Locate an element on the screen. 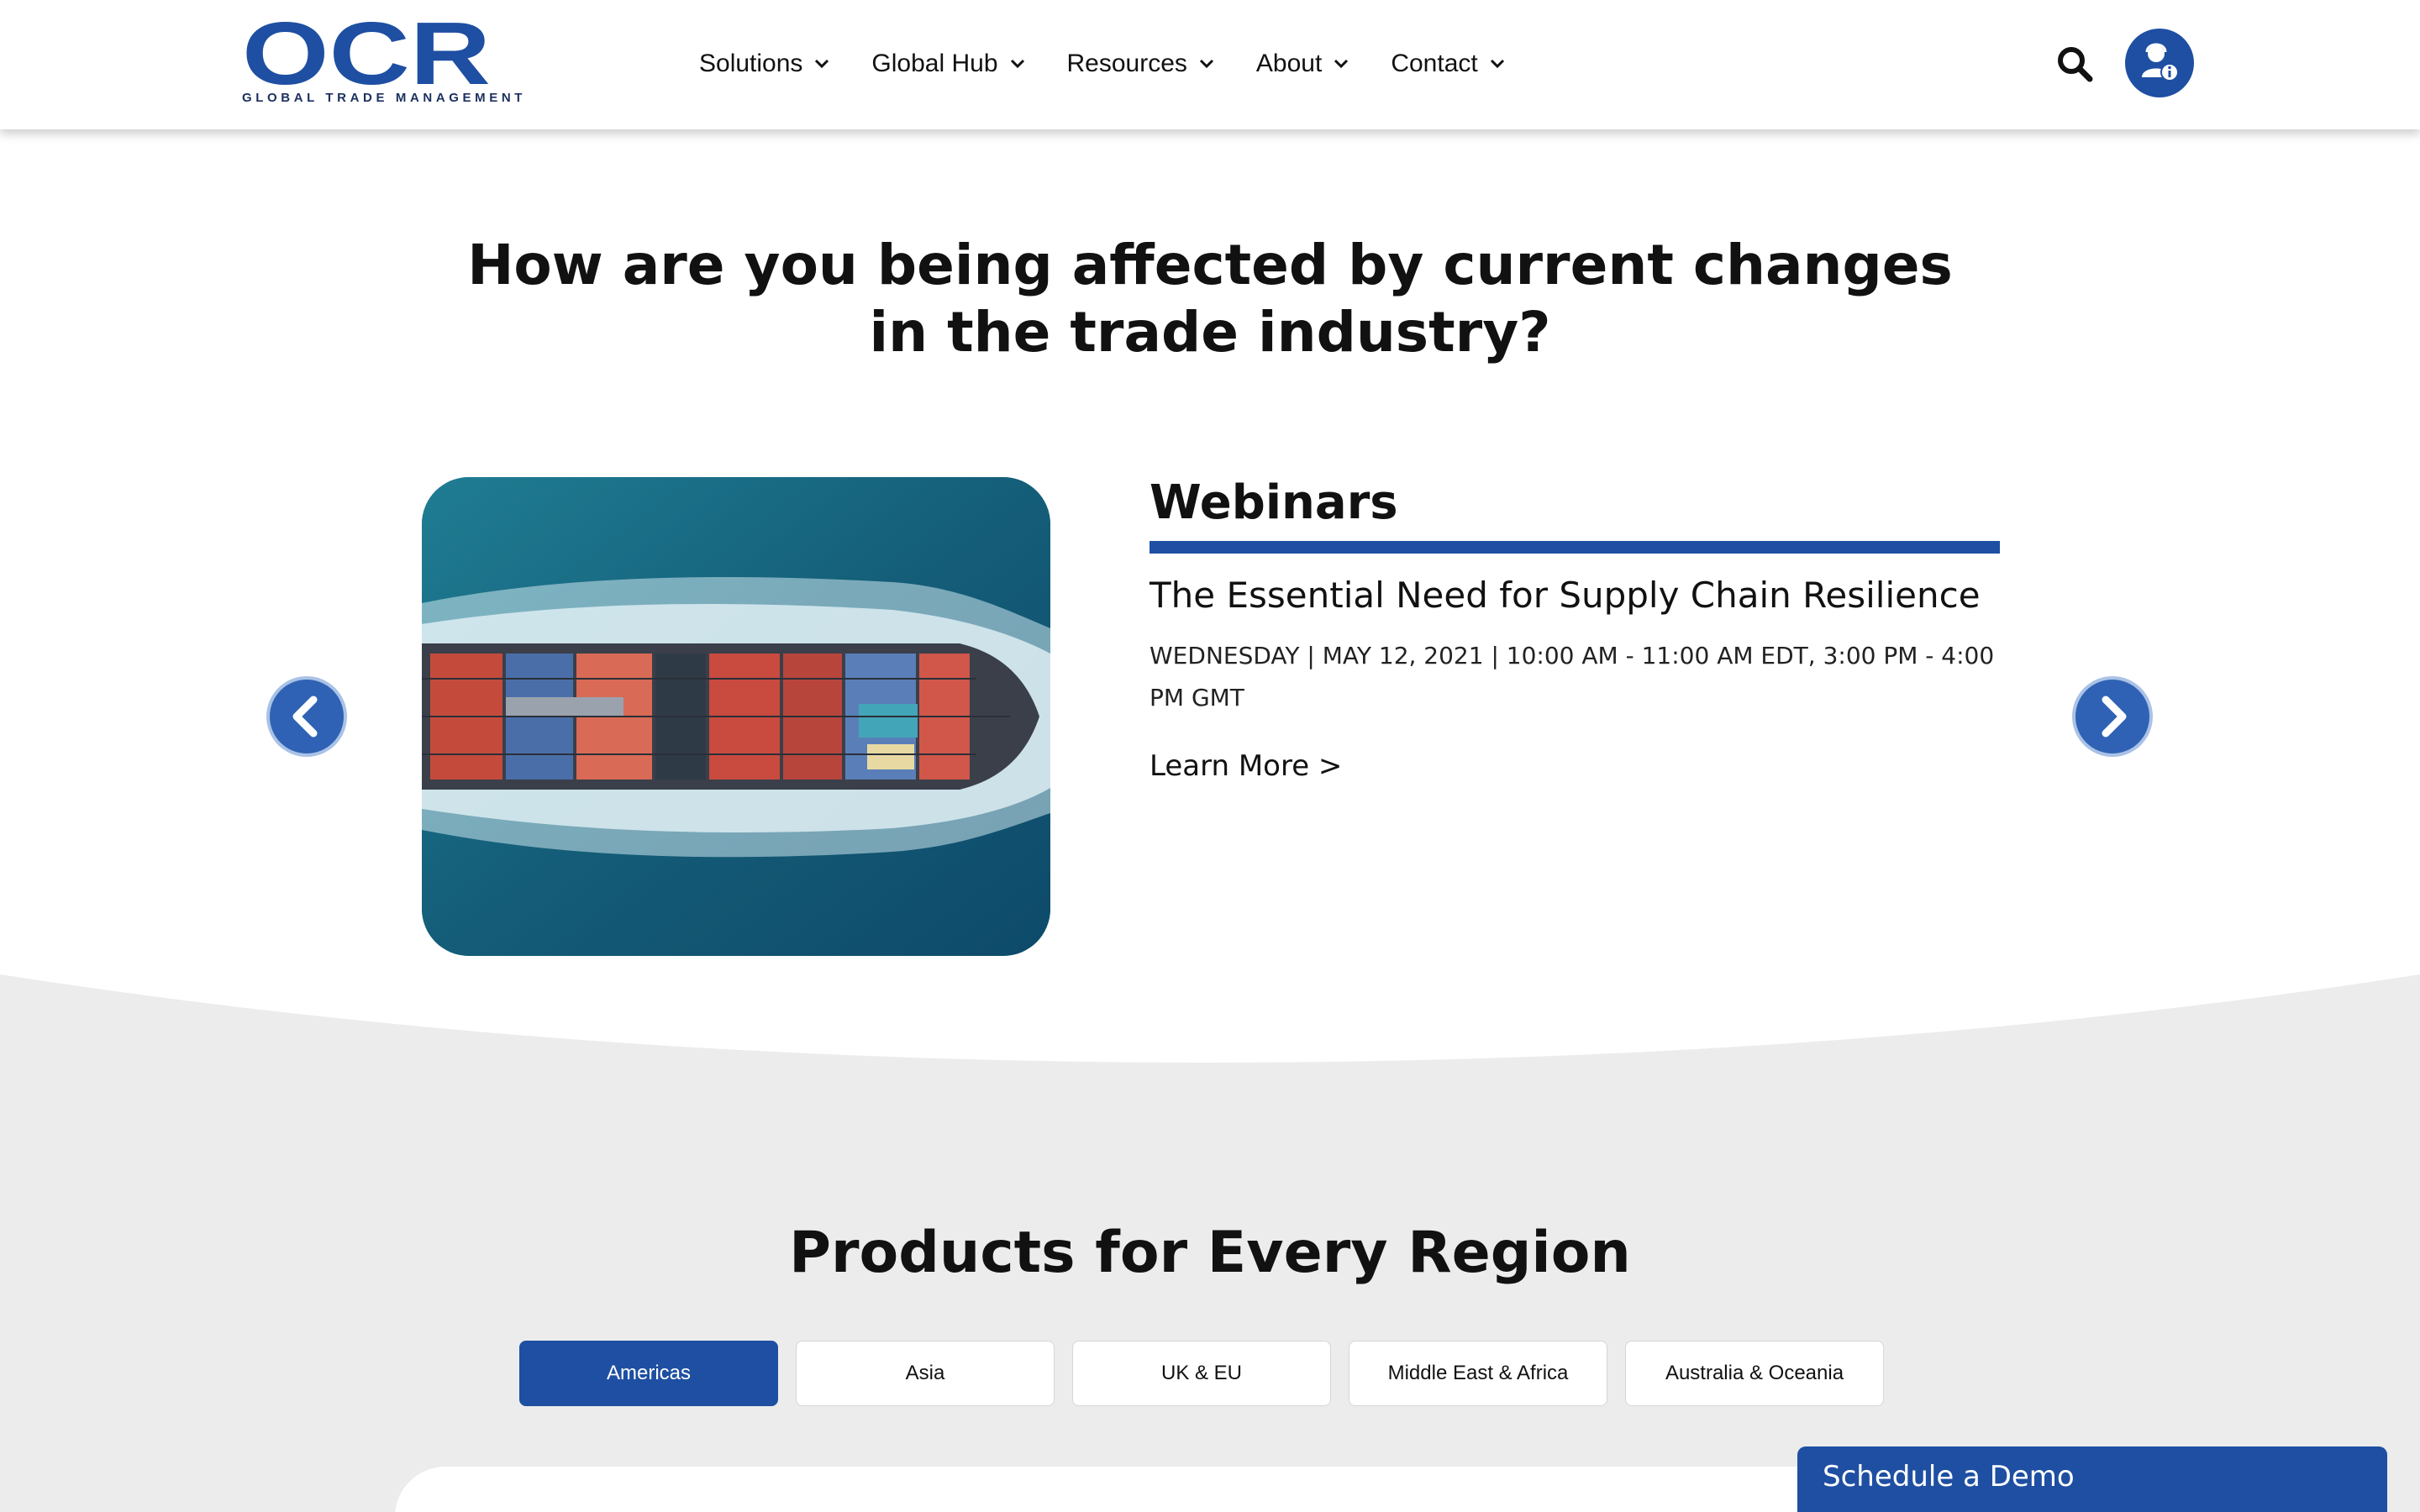  nav-solutions: Solutions is located at coordinates (764, 64).